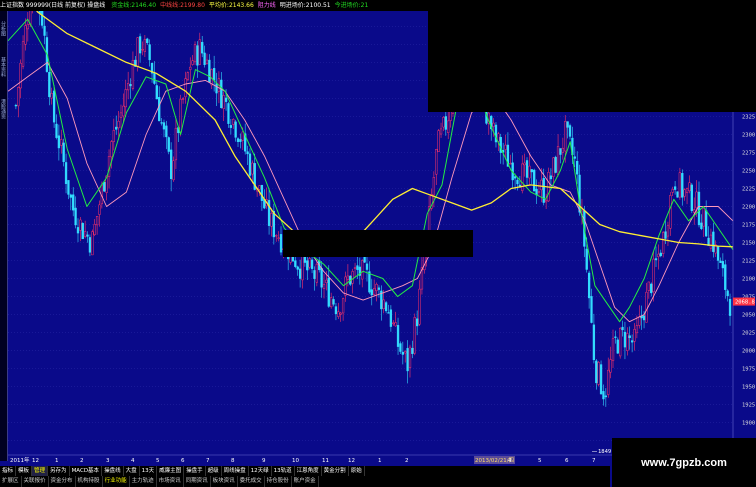  I want to click on indicator-tab-6: 大盘, so click(132, 471).